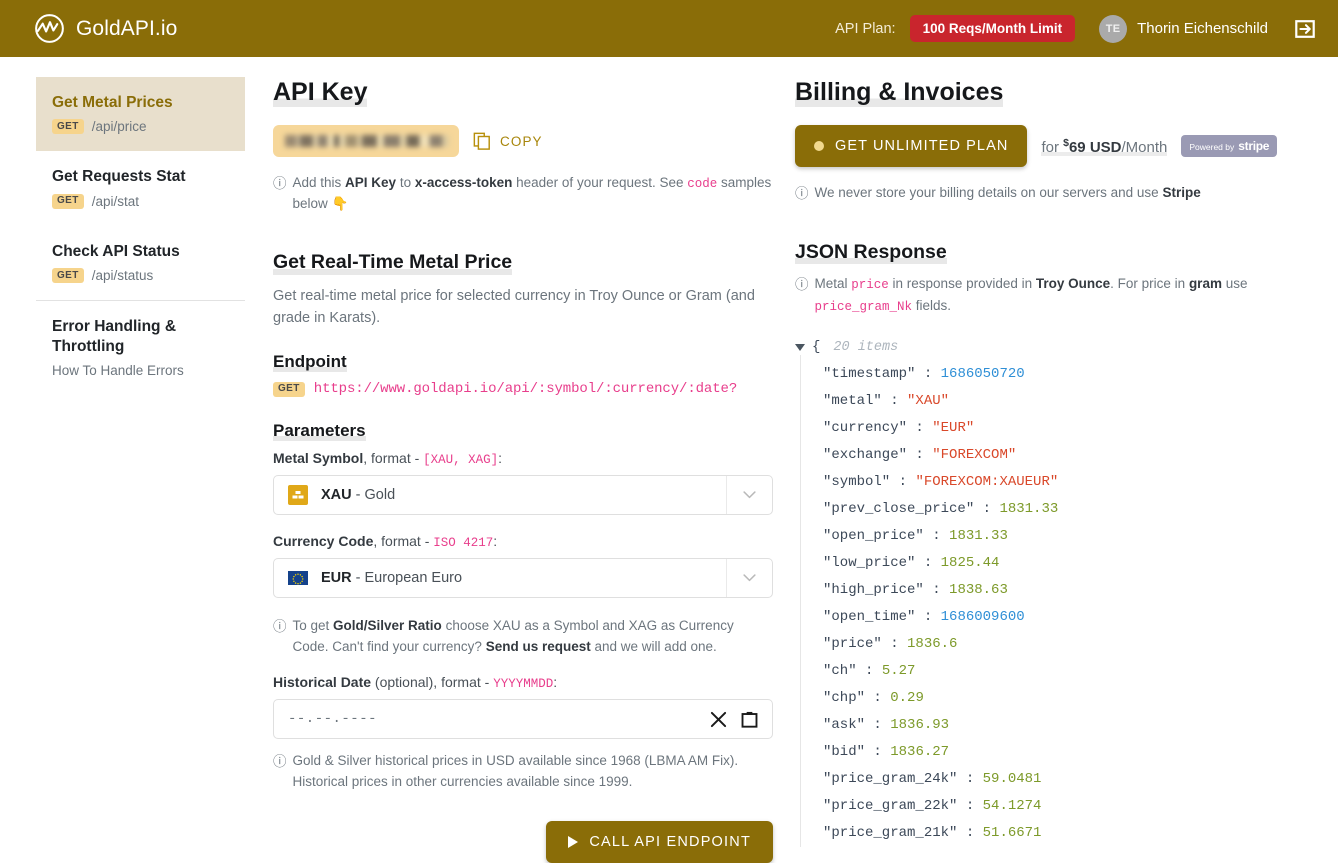 The height and width of the screenshot is (863, 1338). Describe the element at coordinates (523, 719) in the screenshot. I see `historical-date-input: --.--.----` at that location.